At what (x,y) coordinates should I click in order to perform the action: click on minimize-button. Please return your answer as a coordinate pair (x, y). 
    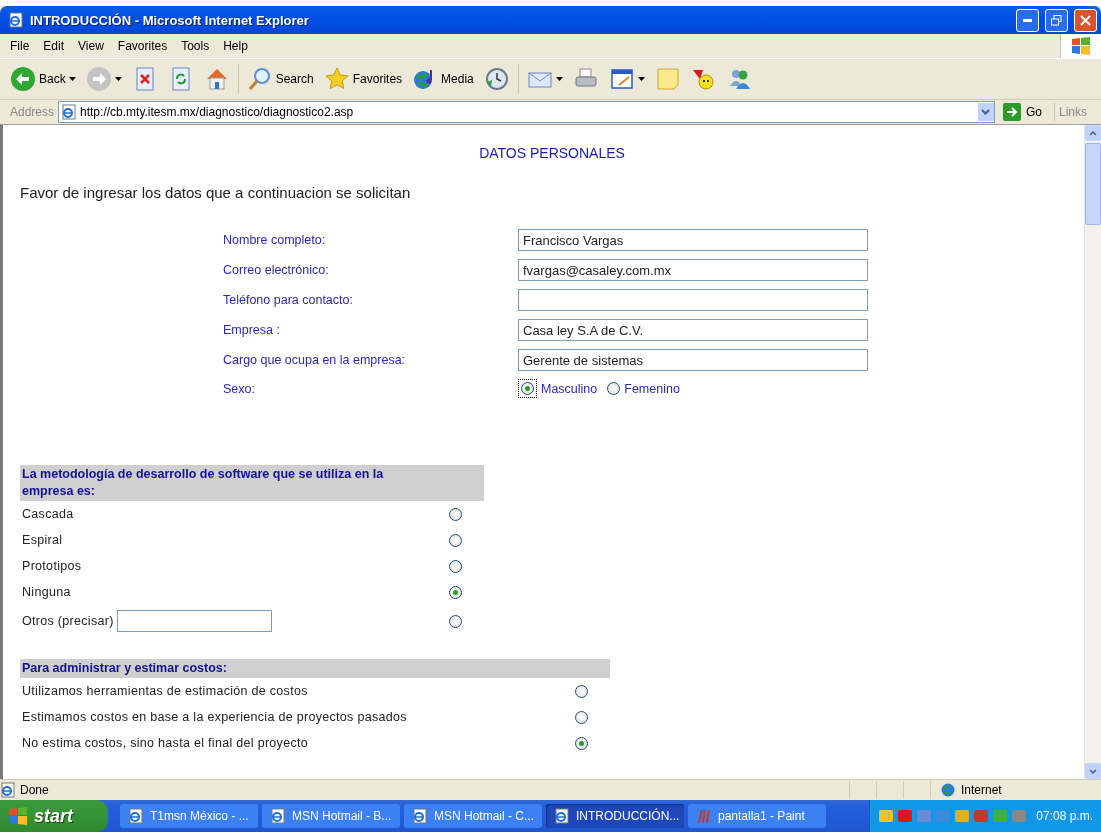
    Looking at the image, I should click on (1027, 20).